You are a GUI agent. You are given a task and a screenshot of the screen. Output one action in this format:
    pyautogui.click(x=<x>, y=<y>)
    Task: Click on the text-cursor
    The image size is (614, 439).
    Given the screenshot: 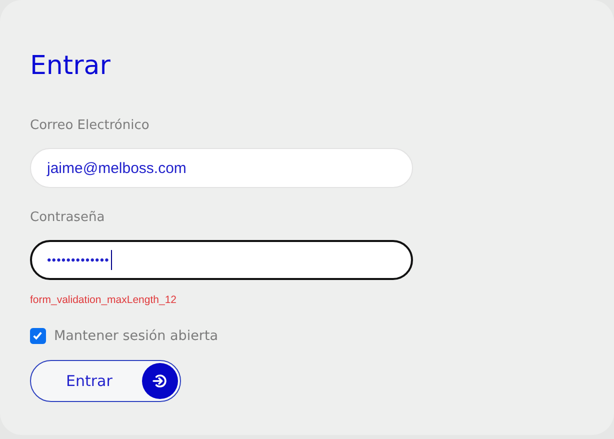 What is the action you would take?
    pyautogui.click(x=111, y=260)
    